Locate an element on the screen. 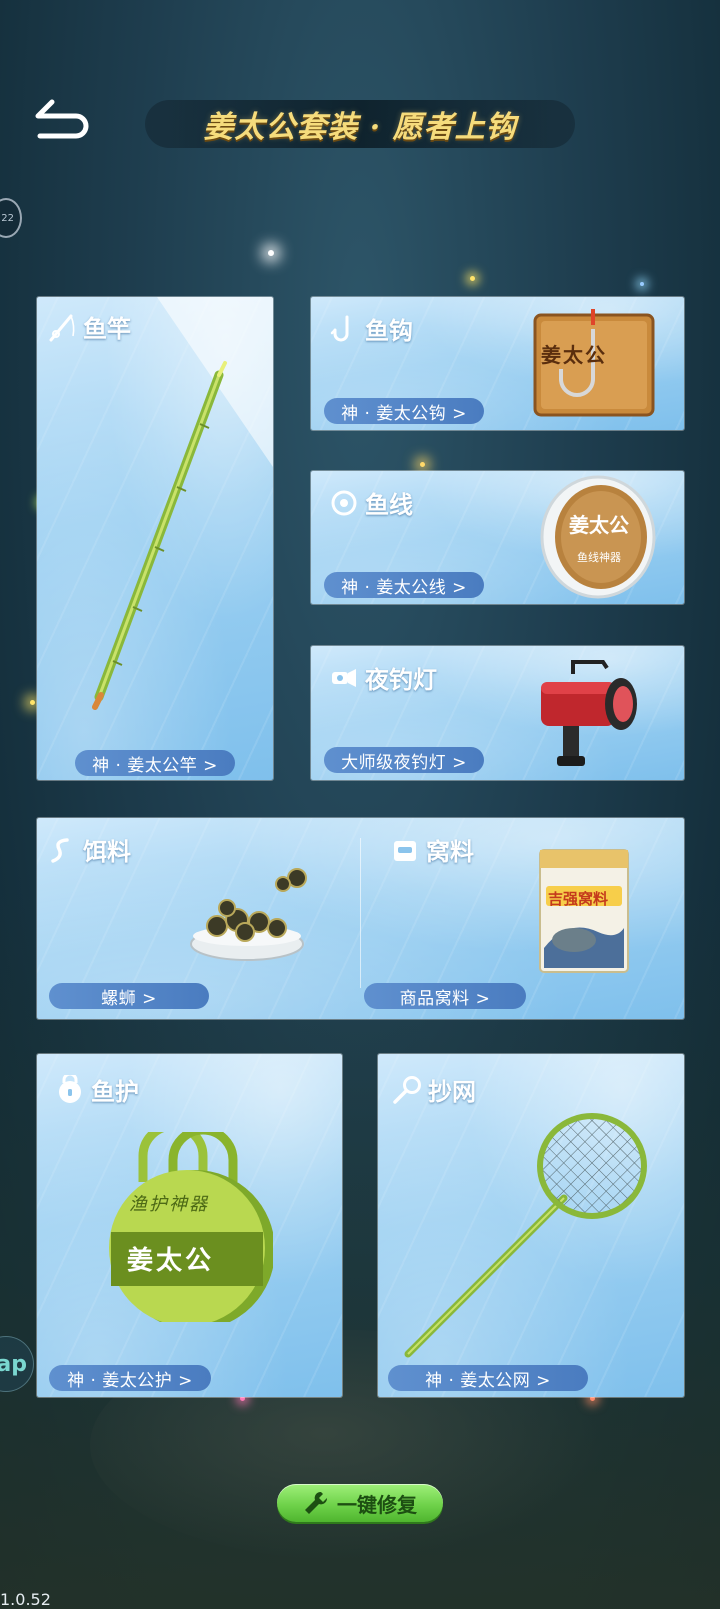  chum-bag-icon is located at coordinates (405, 850).